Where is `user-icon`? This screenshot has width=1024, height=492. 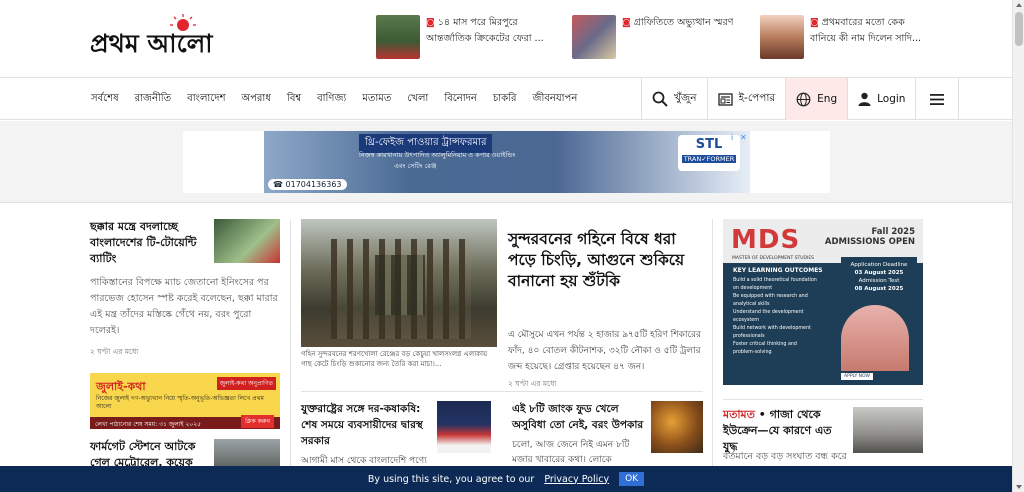 user-icon is located at coordinates (864, 99).